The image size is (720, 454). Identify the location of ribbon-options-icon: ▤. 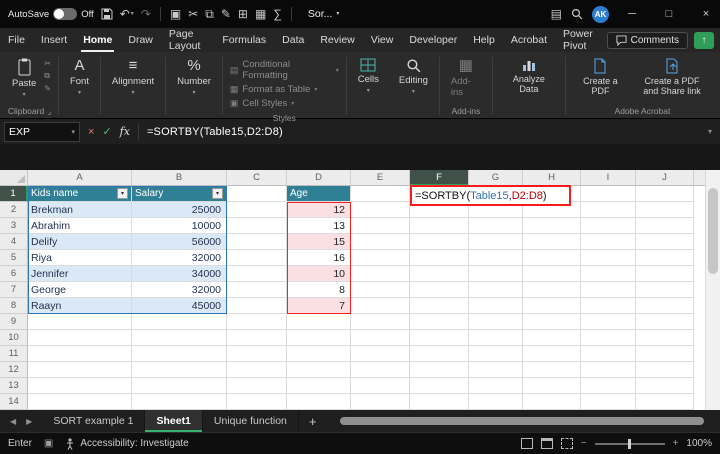
(556, 14).